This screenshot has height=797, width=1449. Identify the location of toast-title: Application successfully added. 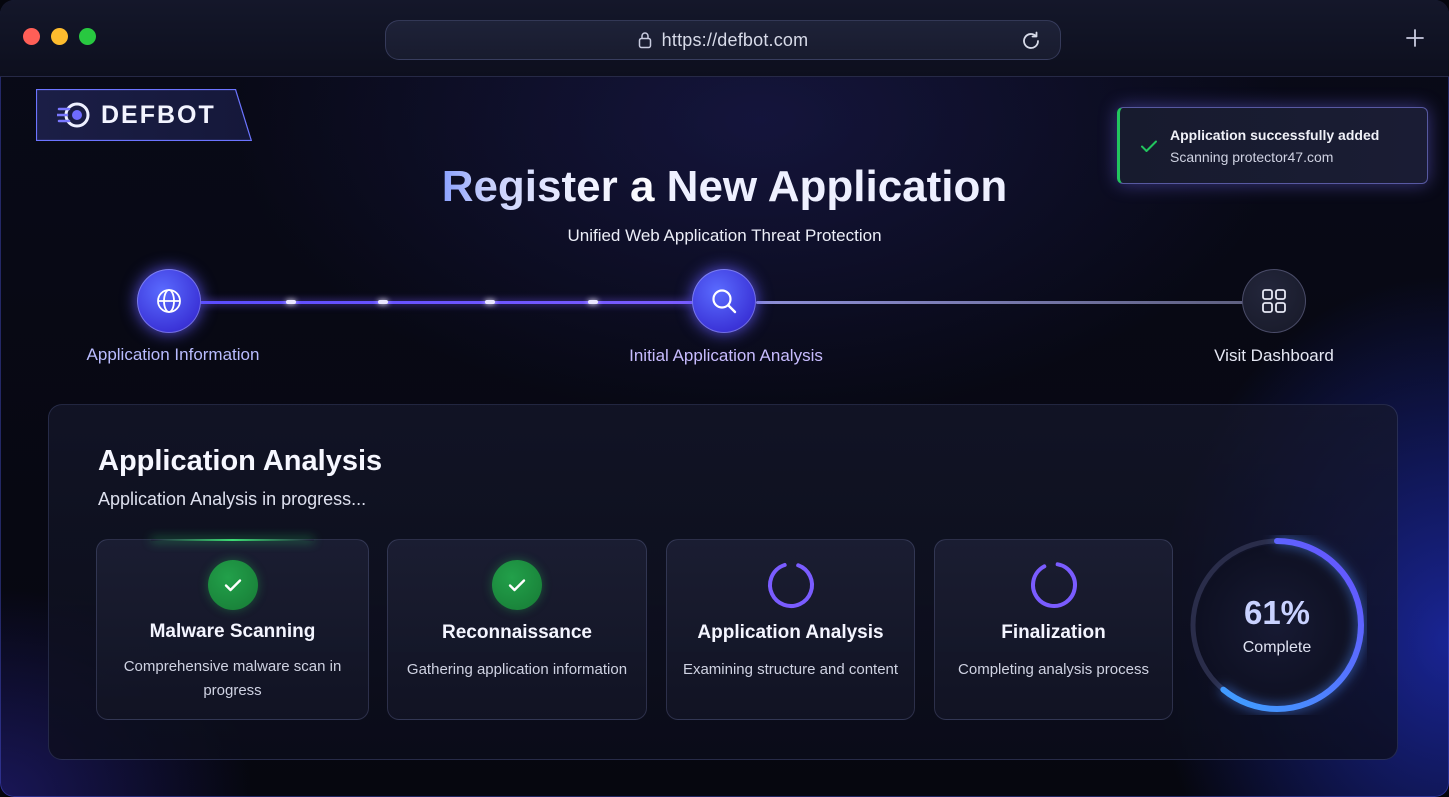
(1275, 135).